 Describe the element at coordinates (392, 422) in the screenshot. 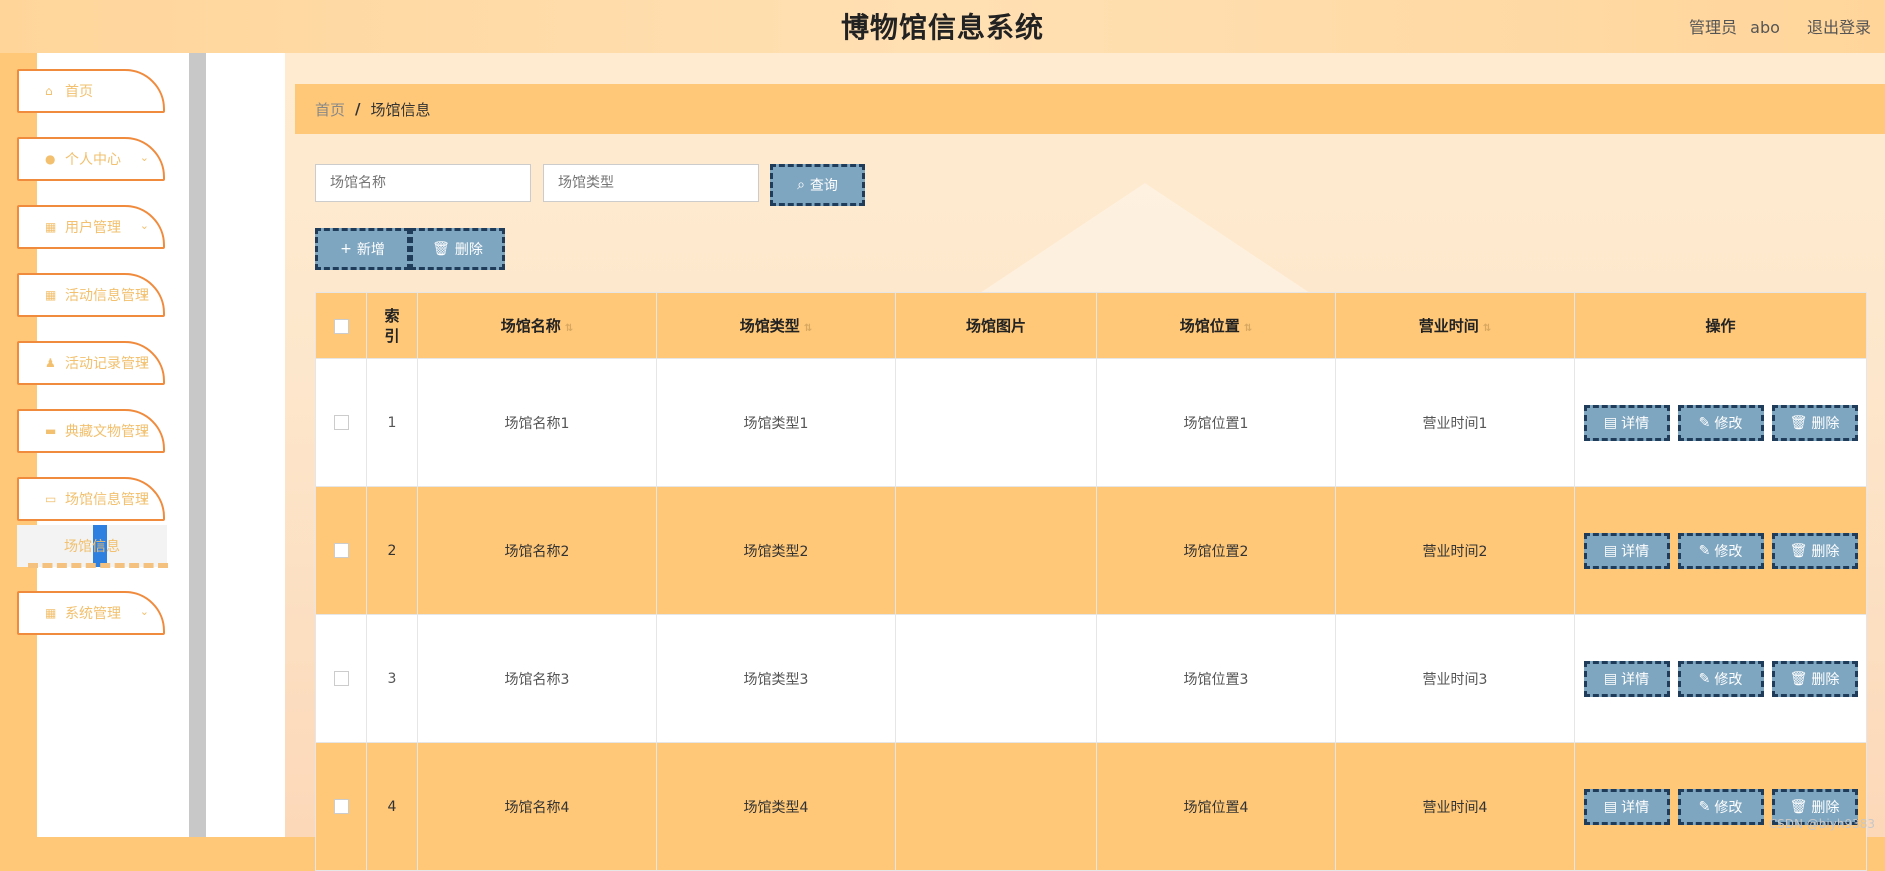

I see `cell-index: 1` at that location.